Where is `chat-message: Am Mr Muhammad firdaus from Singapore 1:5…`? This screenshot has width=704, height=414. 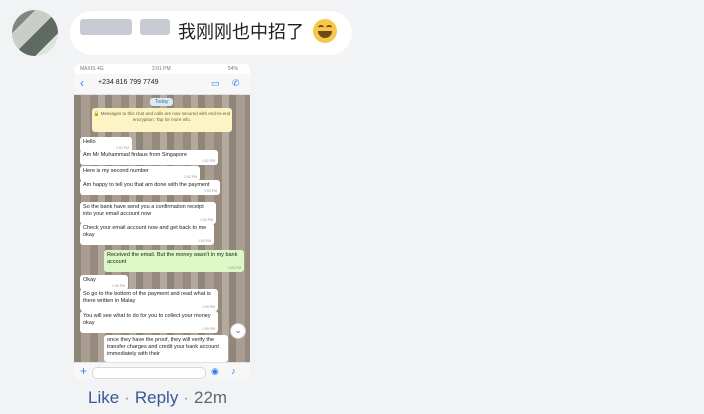 chat-message: Am Mr Muhammad firdaus from Singapore 1:5… is located at coordinates (149, 157).